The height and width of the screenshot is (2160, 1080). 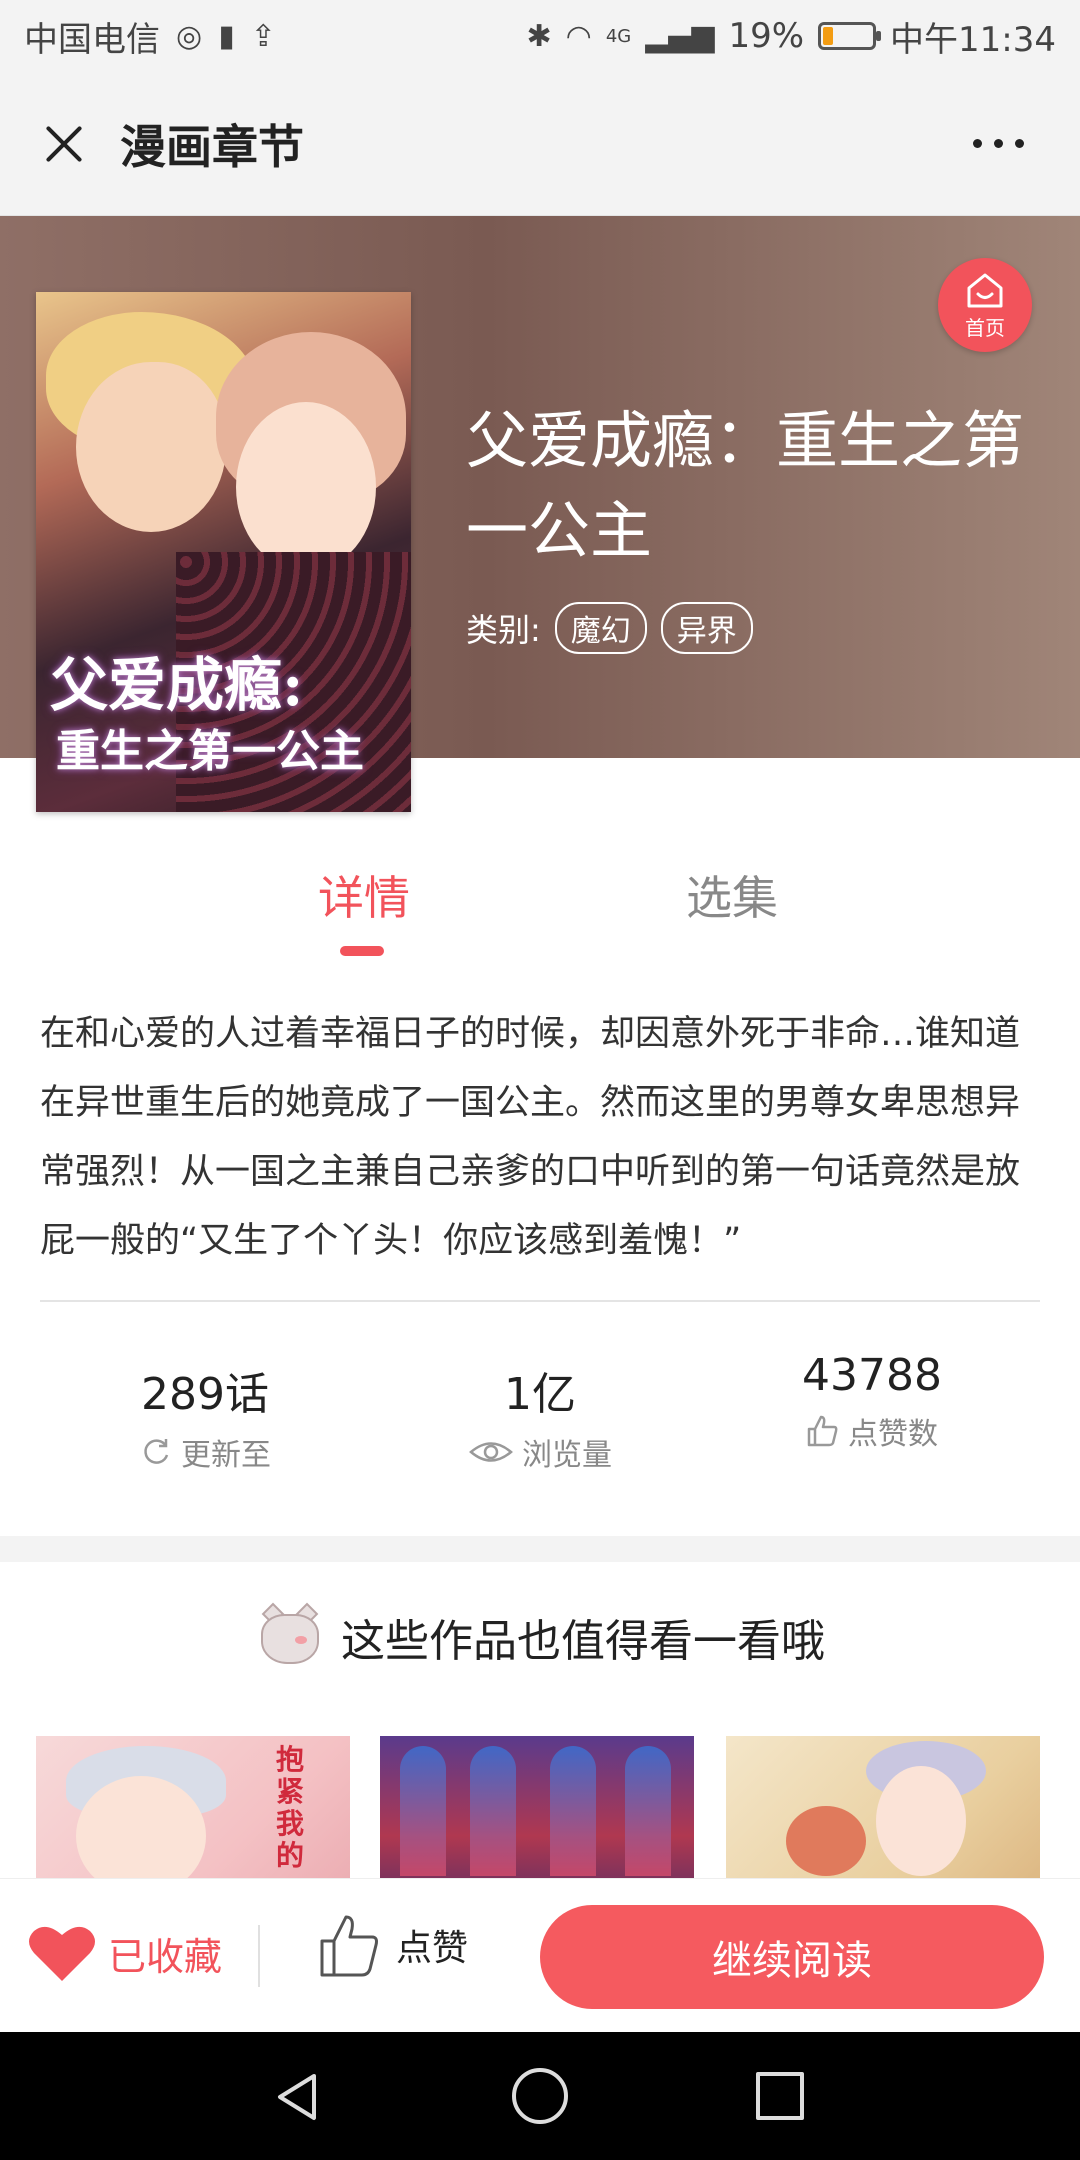 What do you see at coordinates (177, 685) in the screenshot?
I see `cover-title-line1: 父爱成瘾:` at bounding box center [177, 685].